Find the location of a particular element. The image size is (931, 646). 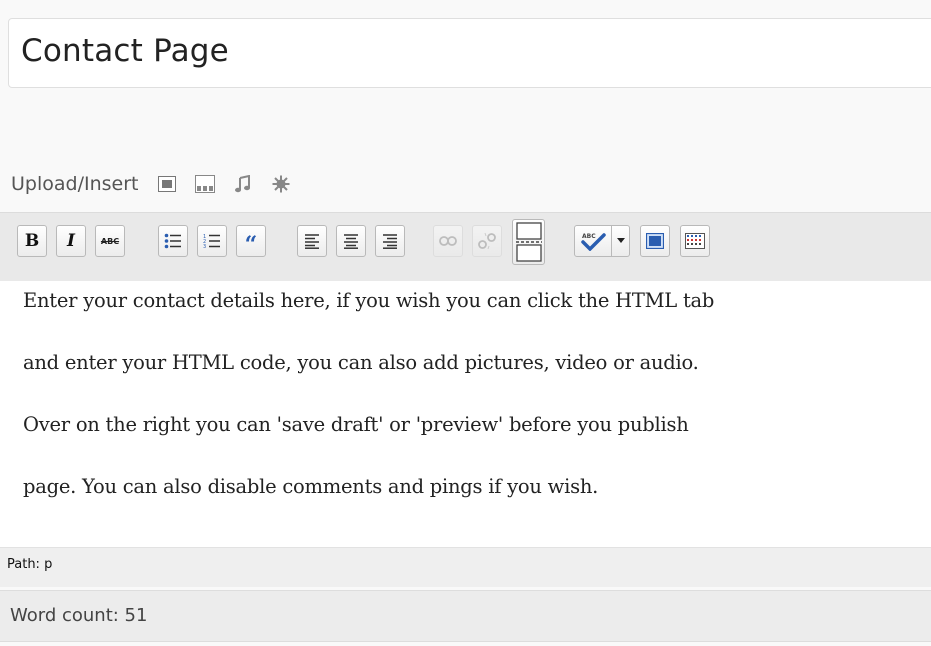

insert-more-button is located at coordinates (528, 242).